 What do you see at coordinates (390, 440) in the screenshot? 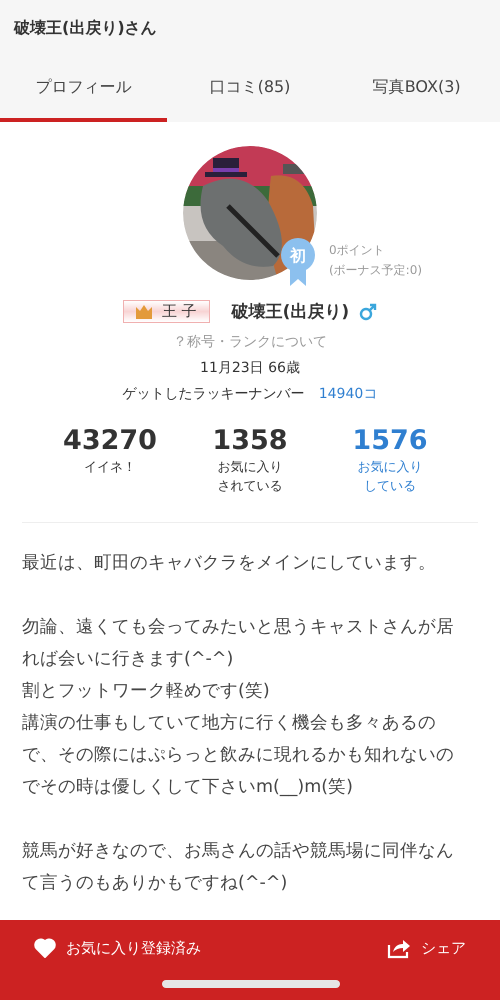
I see `stat-value: 1576` at bounding box center [390, 440].